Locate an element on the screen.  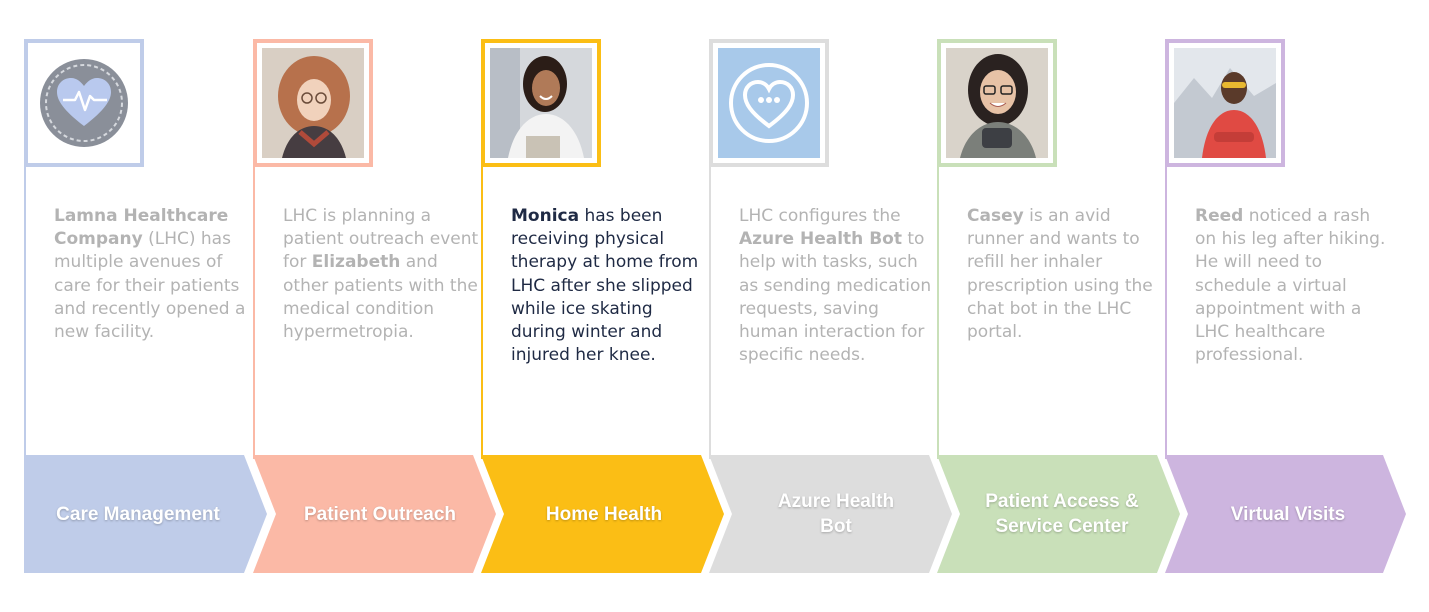
chat-heart-icon is located at coordinates (769, 103).